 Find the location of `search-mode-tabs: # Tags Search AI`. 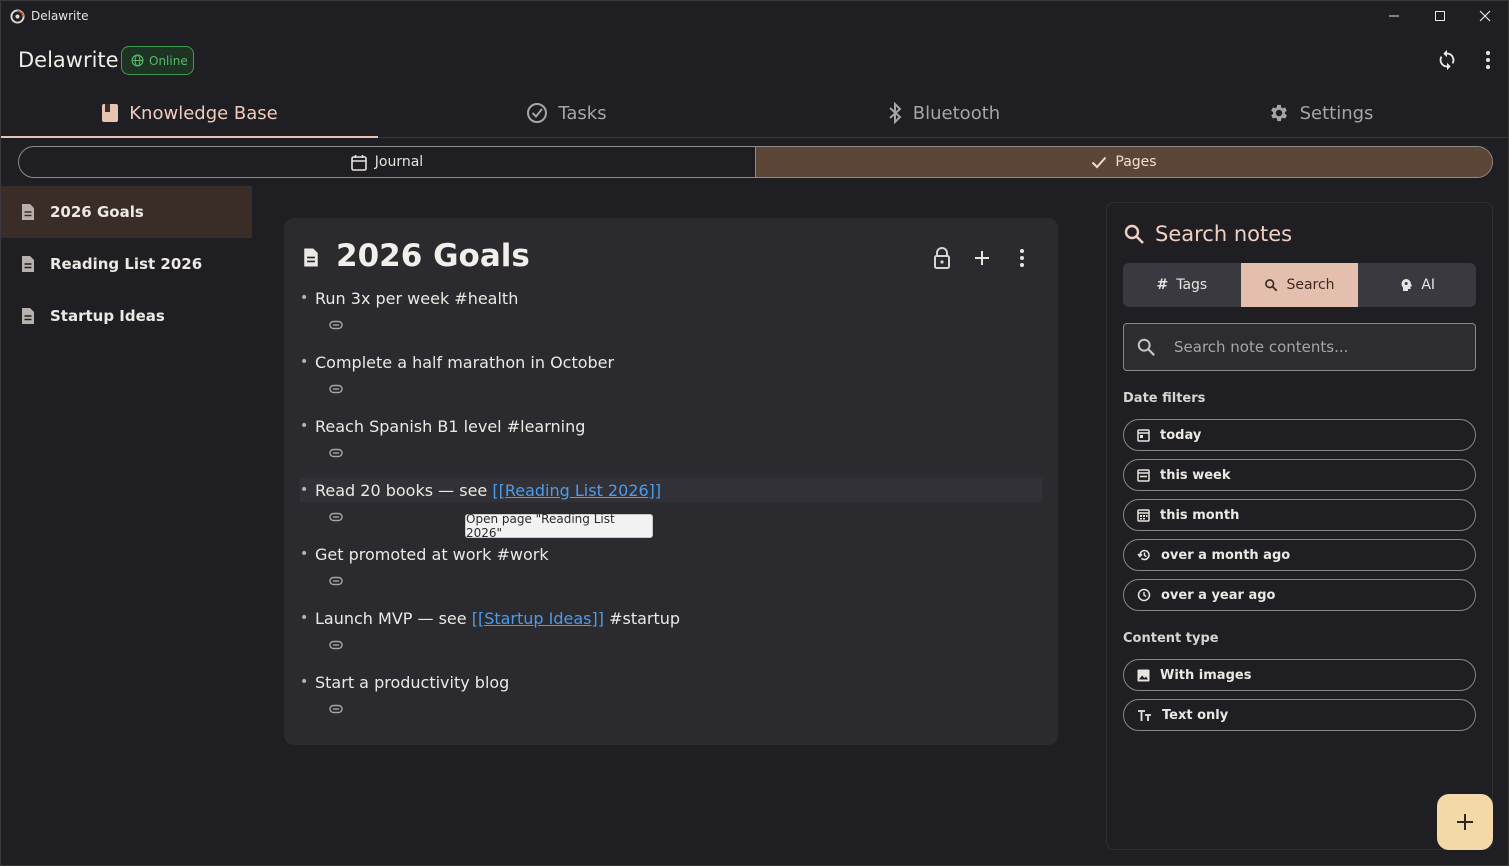

search-mode-tabs: # Tags Search AI is located at coordinates (1299, 285).